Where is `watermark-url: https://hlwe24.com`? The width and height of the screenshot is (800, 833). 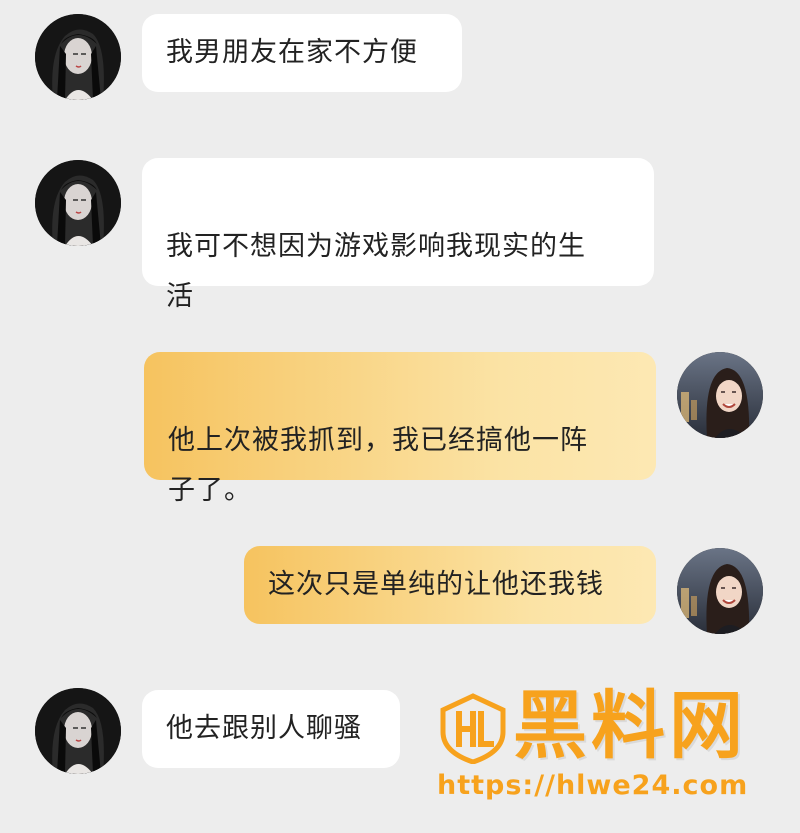 watermark-url: https://hlwe24.com is located at coordinates (593, 785).